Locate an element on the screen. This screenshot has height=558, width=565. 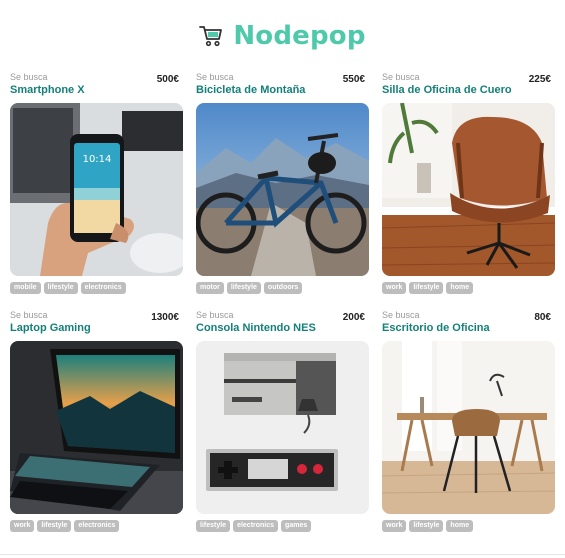
product-price: 1300€ is located at coordinates (165, 317).